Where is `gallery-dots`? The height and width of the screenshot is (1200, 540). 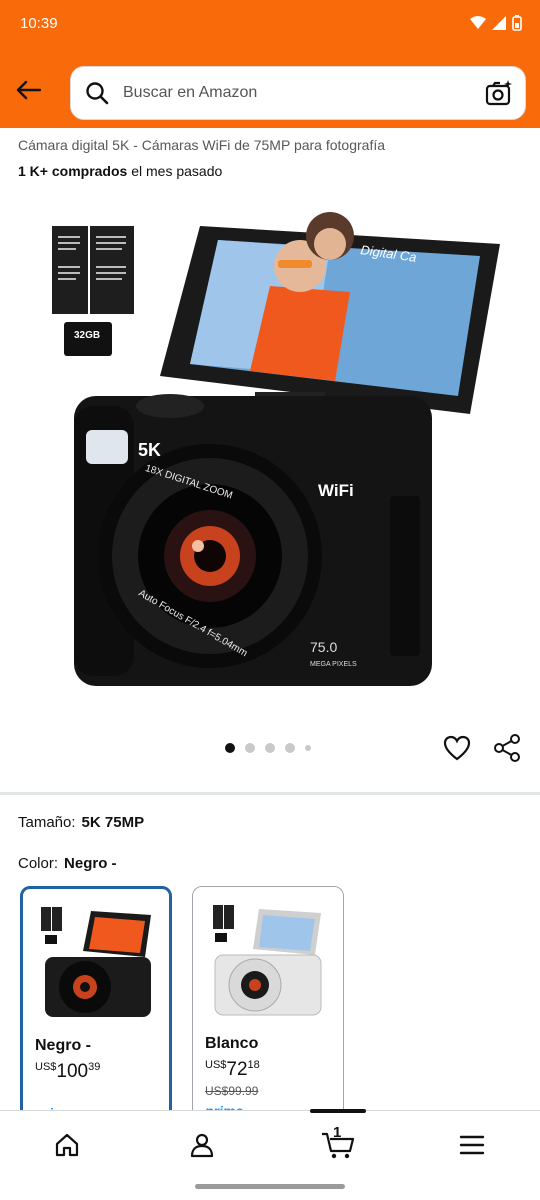
gallery-dots is located at coordinates (268, 748).